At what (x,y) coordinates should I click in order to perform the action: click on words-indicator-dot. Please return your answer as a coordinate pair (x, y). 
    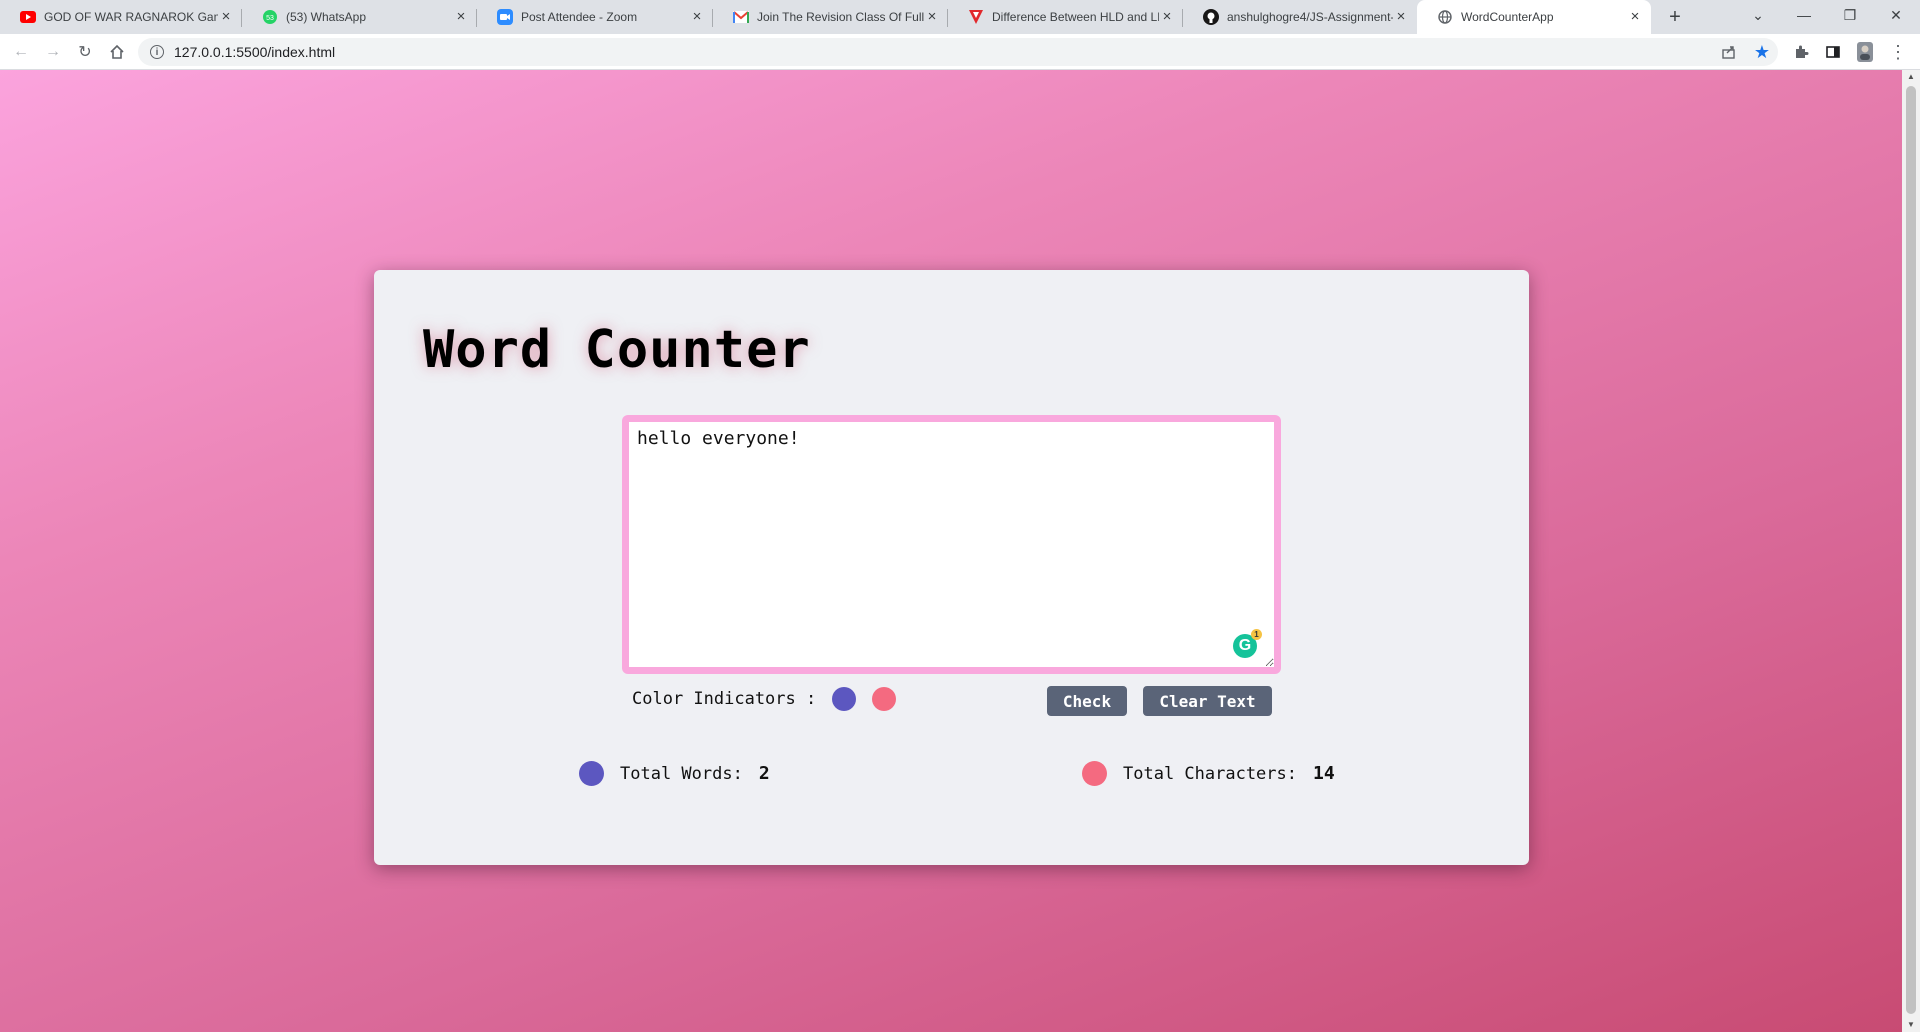
    Looking at the image, I should click on (591, 773).